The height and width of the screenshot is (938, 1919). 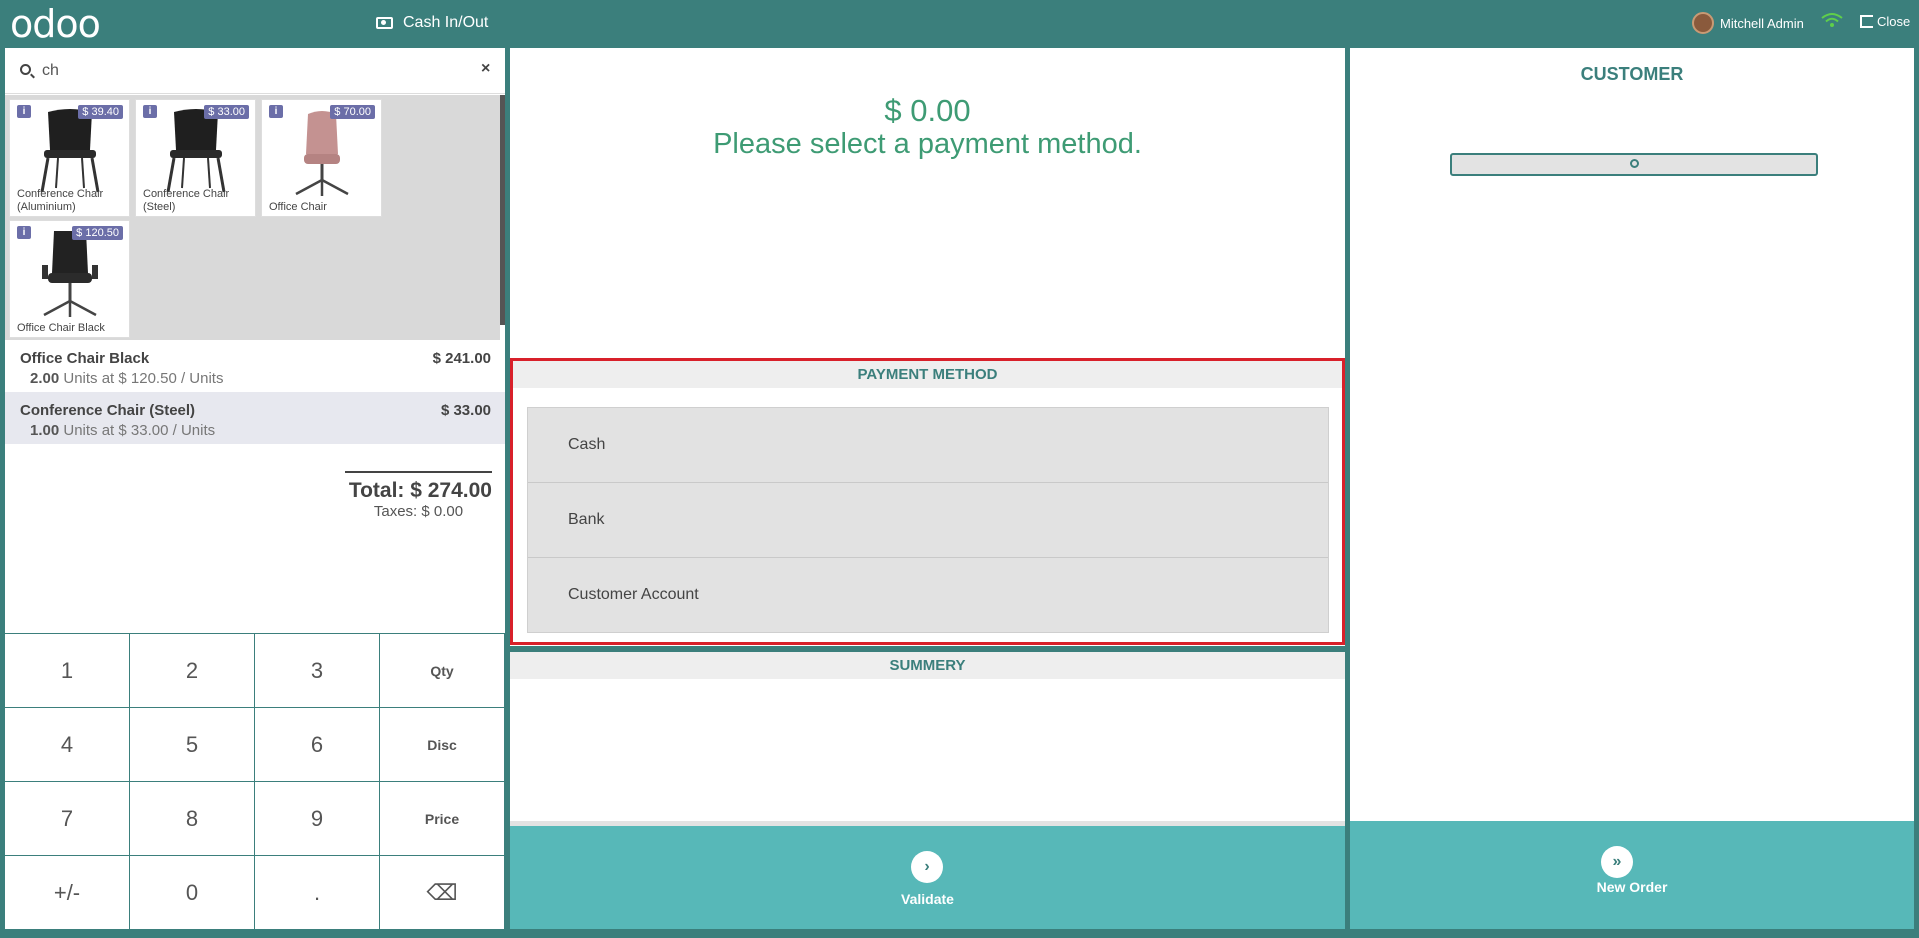 I want to click on cash-in-out-button: Cash In/Out, so click(x=432, y=23).